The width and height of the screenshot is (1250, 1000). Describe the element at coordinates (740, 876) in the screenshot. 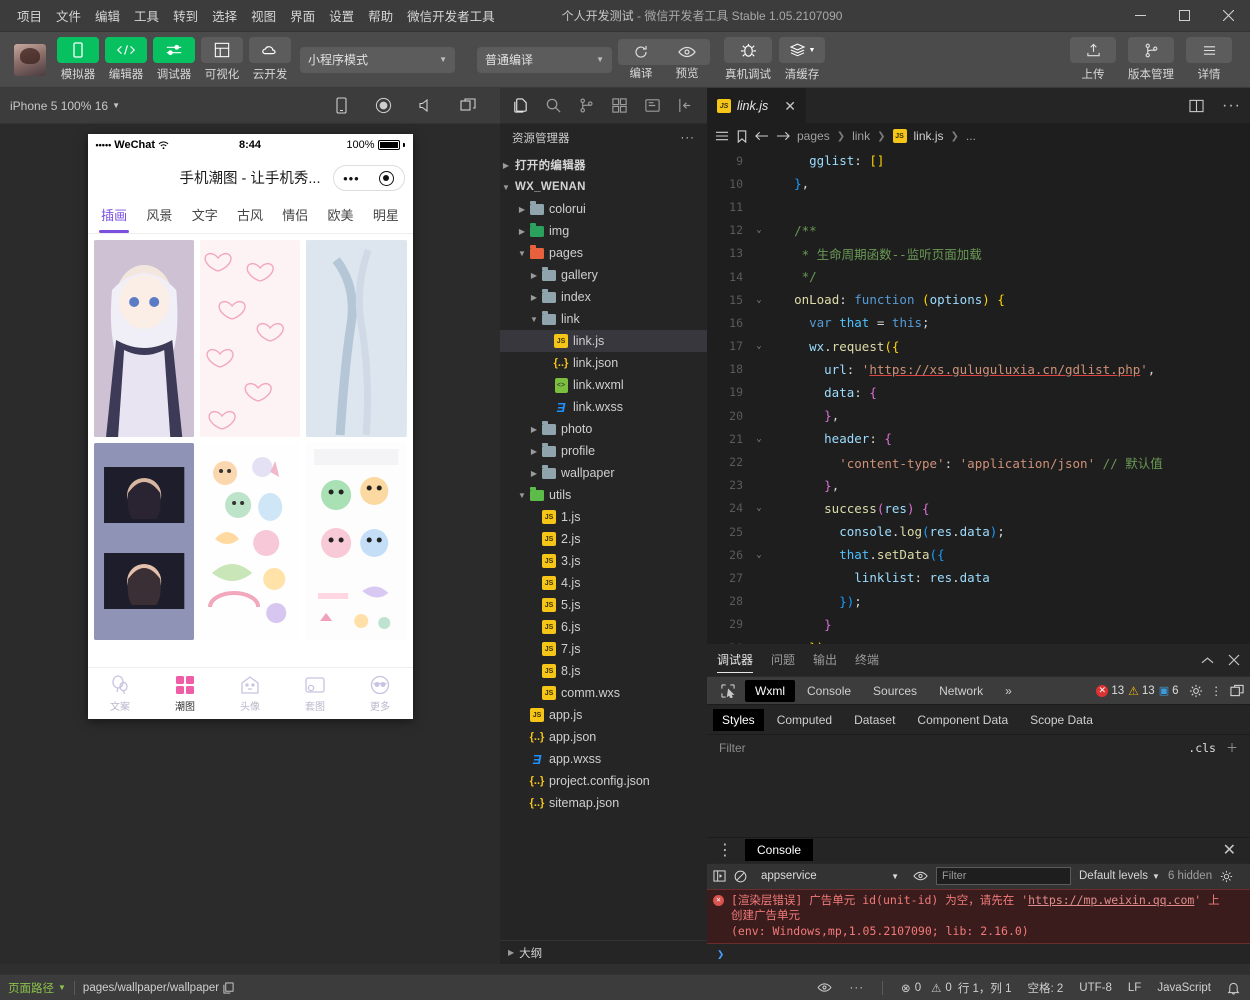

I see `clear-console-icon` at that location.